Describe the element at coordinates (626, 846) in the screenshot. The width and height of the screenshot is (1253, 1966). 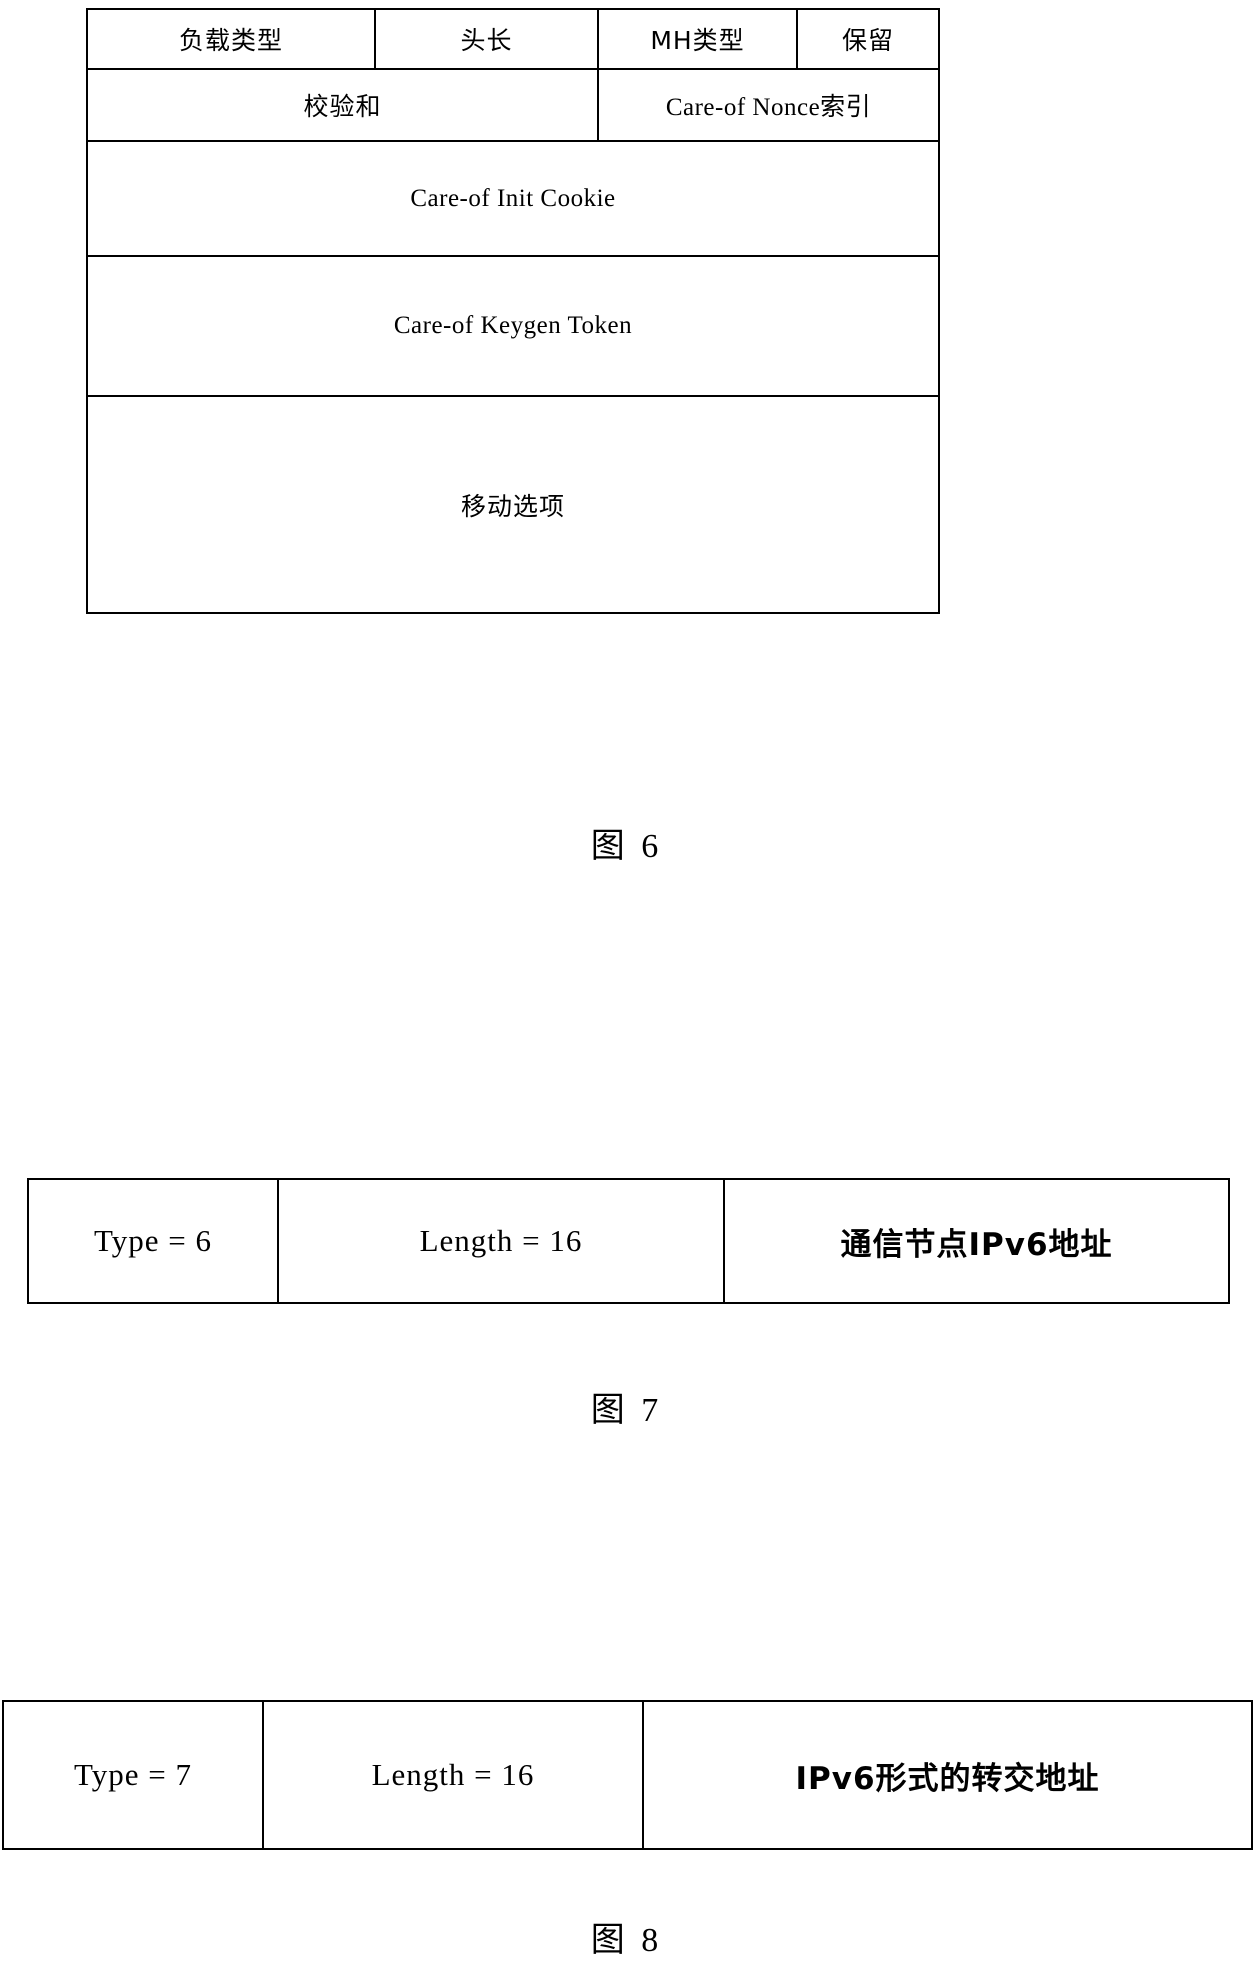
I see `figure-6-caption: 图 6` at that location.